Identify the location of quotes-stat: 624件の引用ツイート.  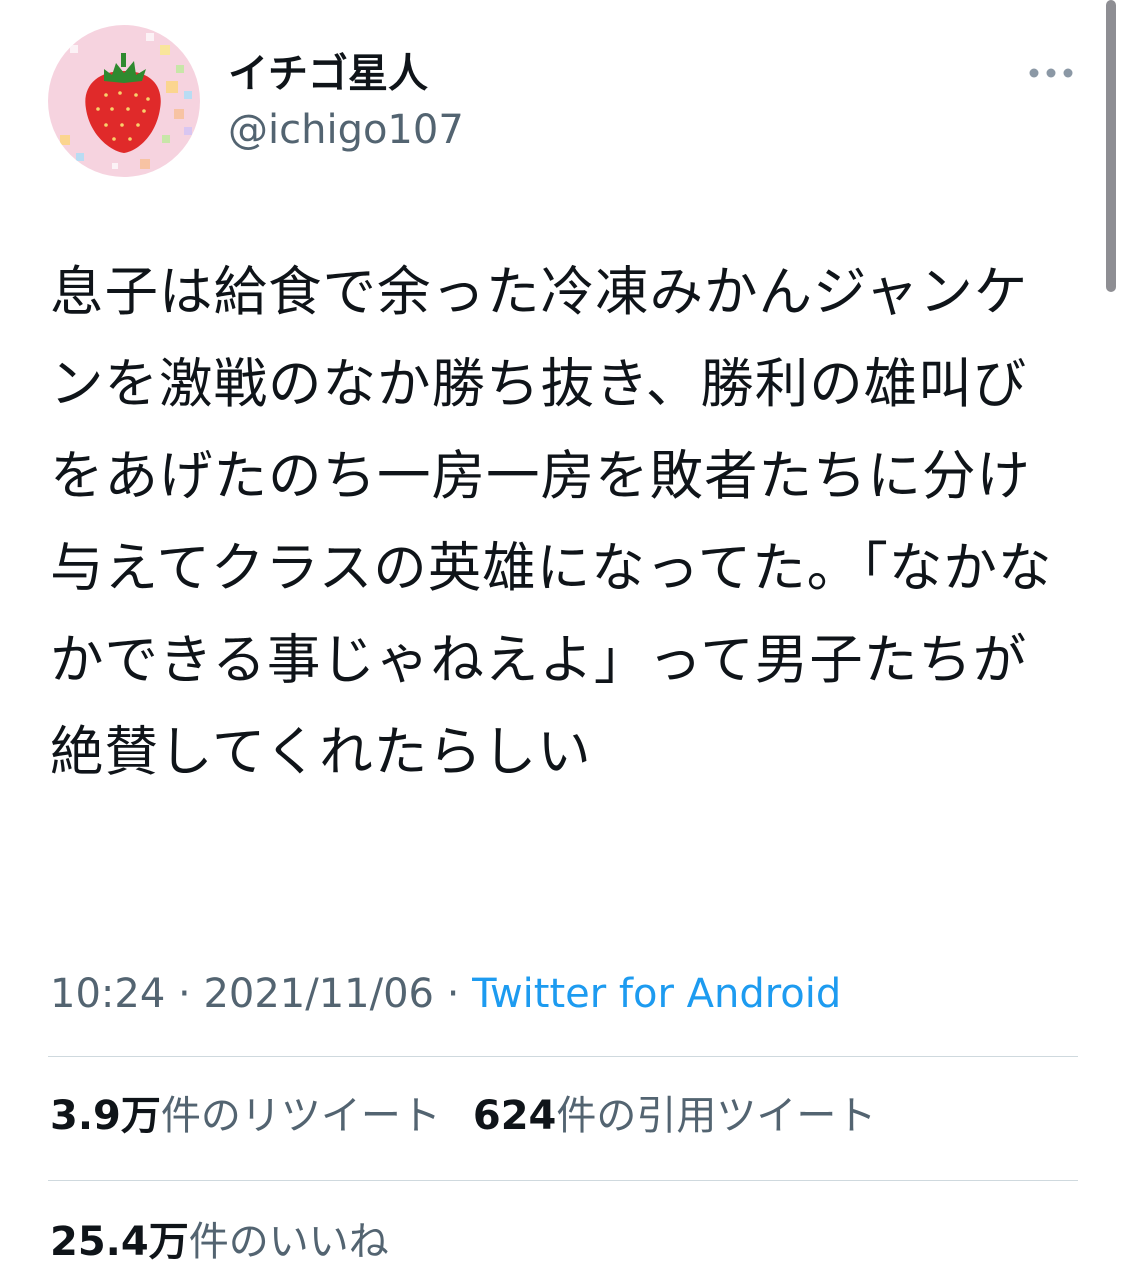
(675, 1116).